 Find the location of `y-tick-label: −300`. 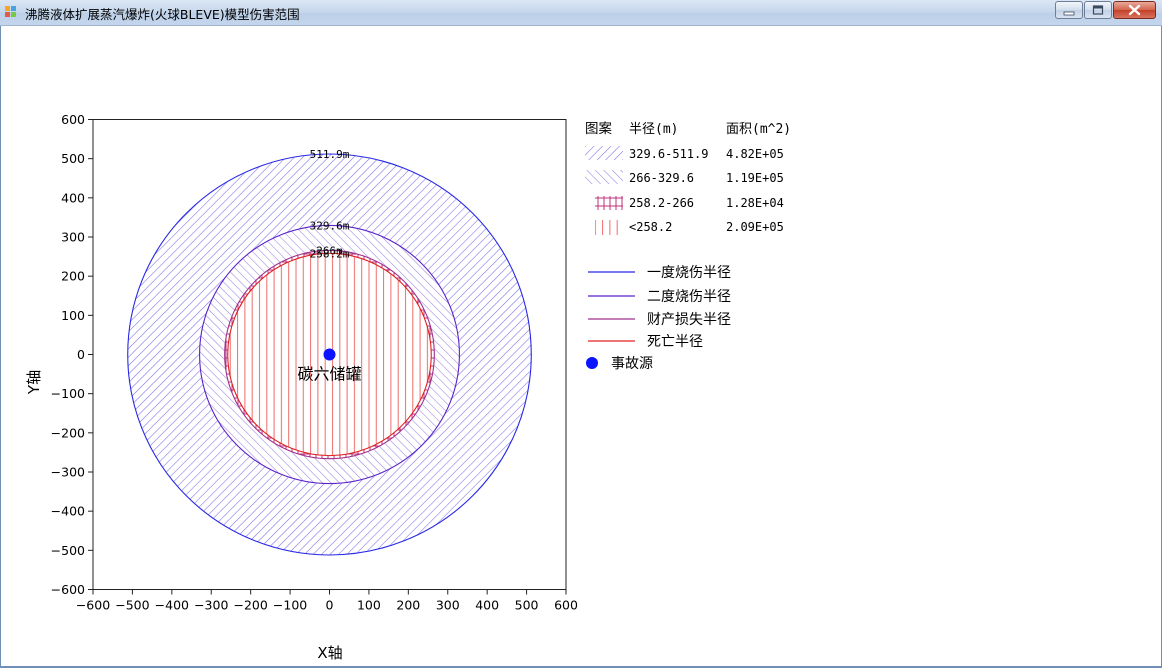

y-tick-label: −300 is located at coordinates (68, 472).